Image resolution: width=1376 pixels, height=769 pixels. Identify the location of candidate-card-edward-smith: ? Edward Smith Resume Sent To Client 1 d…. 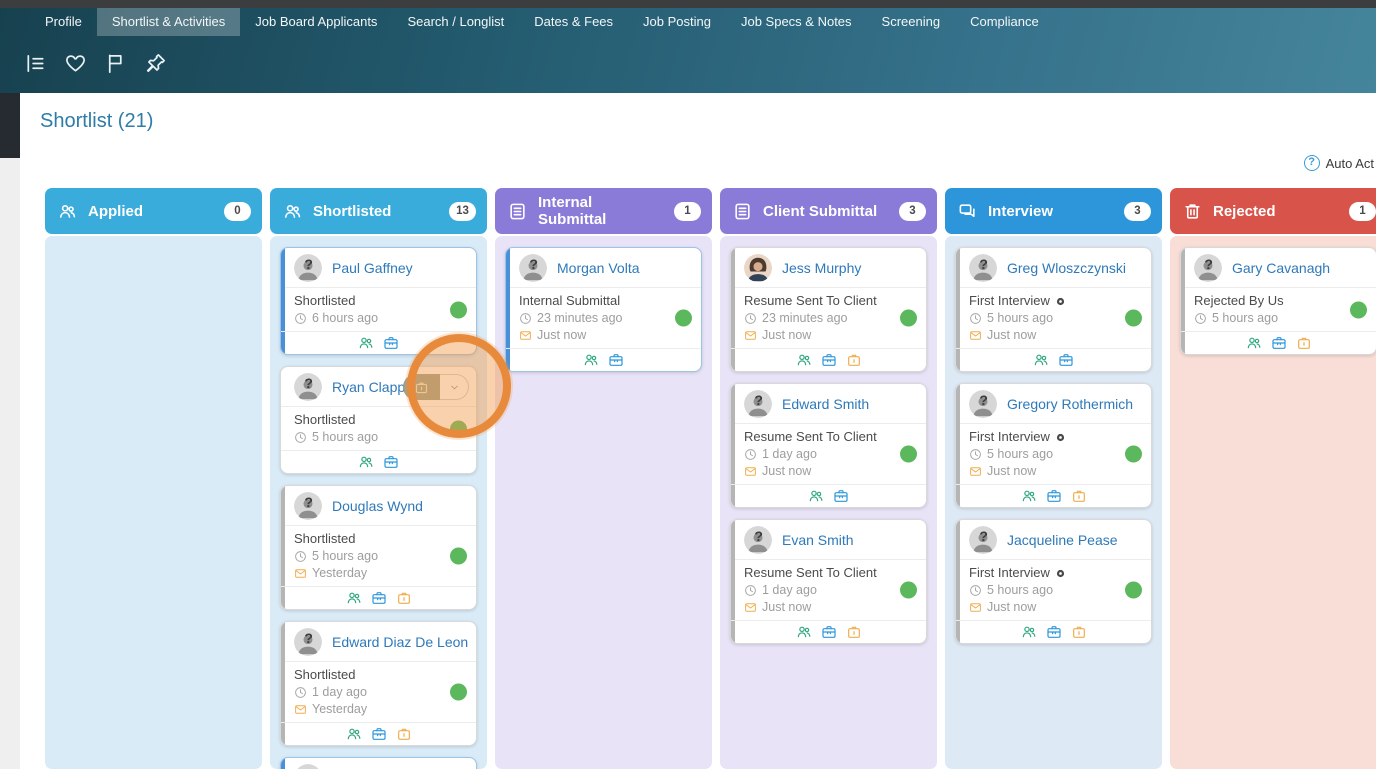
(828, 445).